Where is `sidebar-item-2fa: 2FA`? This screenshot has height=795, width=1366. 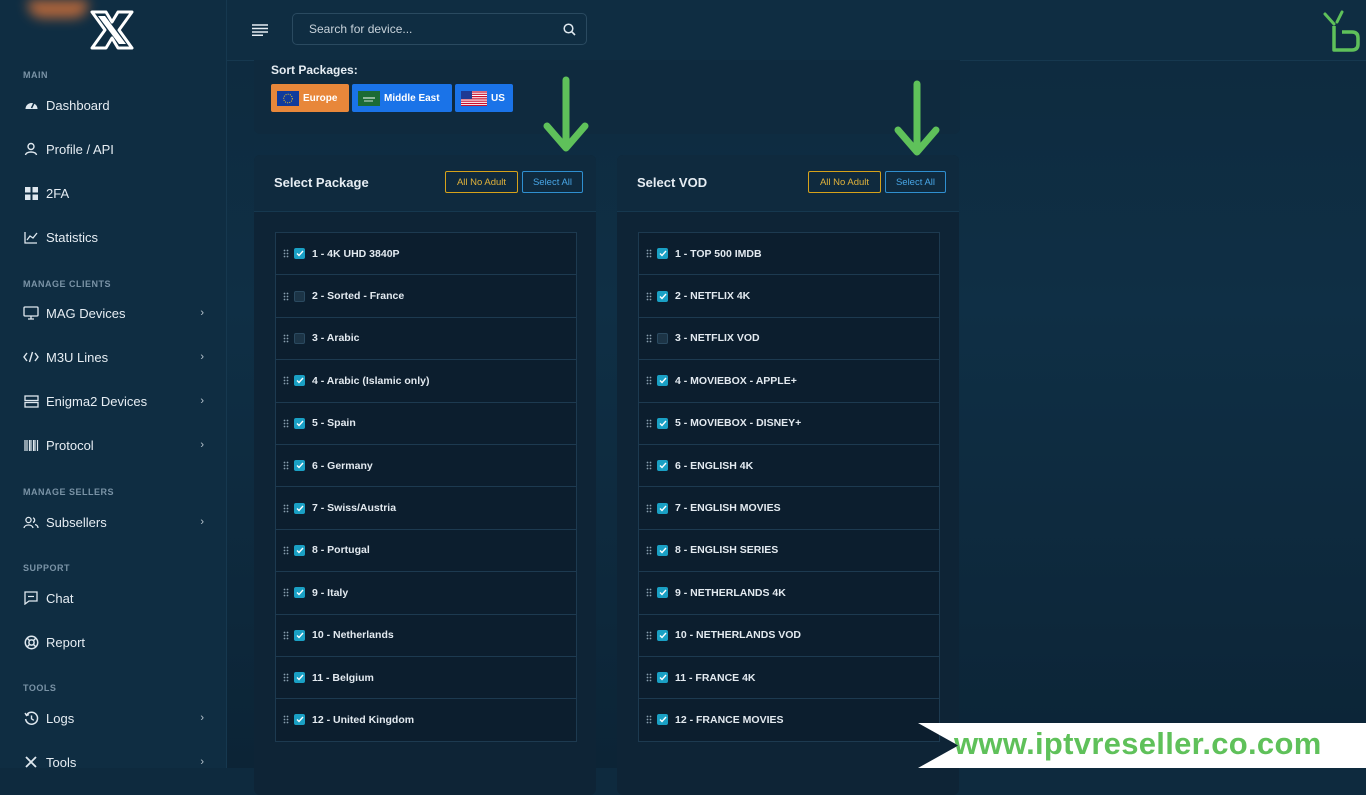 sidebar-item-2fa: 2FA is located at coordinates (113, 193).